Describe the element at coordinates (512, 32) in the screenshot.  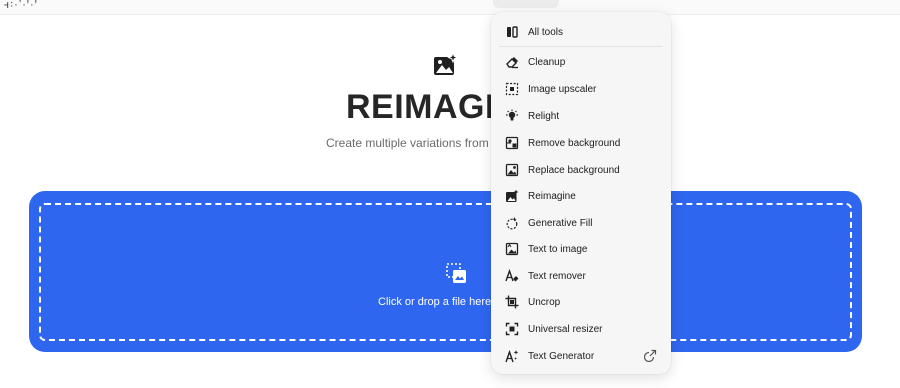
I see `all-tools-icon` at that location.